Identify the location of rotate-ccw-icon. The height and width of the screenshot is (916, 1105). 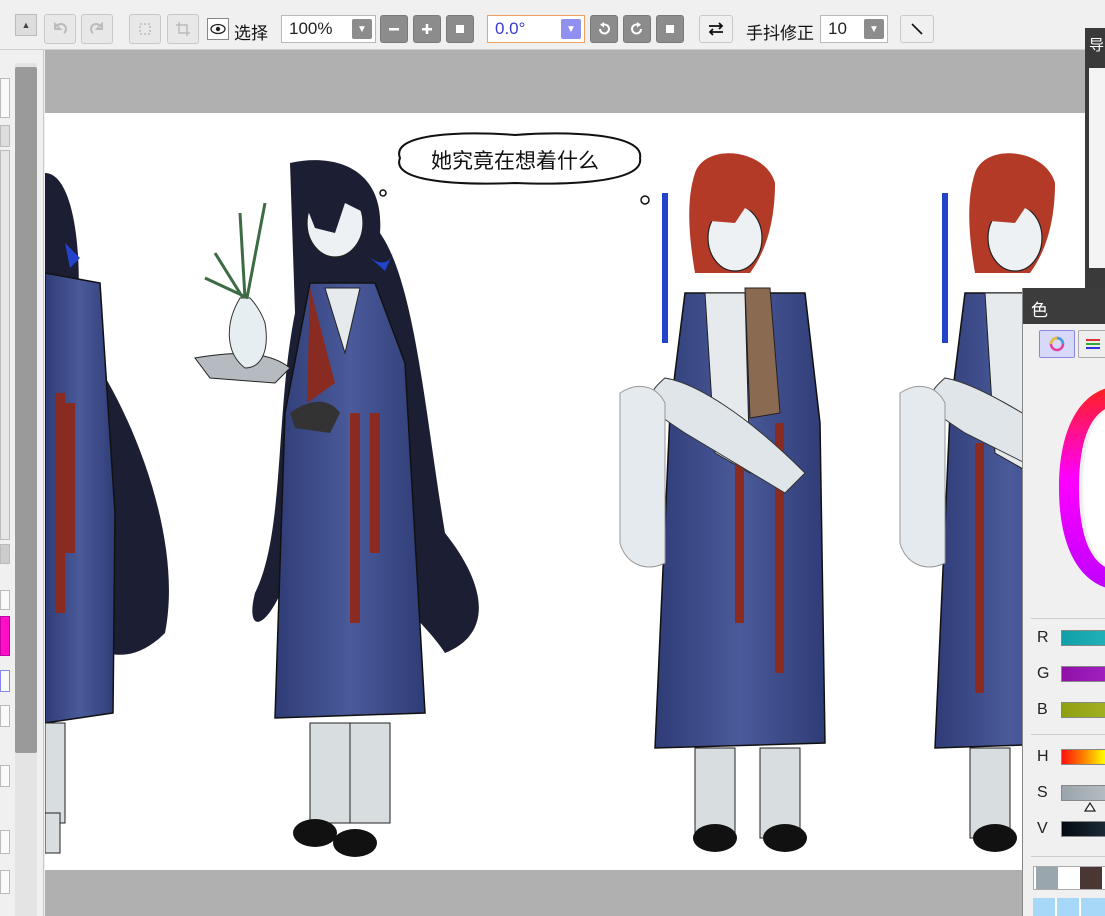
(604, 28).